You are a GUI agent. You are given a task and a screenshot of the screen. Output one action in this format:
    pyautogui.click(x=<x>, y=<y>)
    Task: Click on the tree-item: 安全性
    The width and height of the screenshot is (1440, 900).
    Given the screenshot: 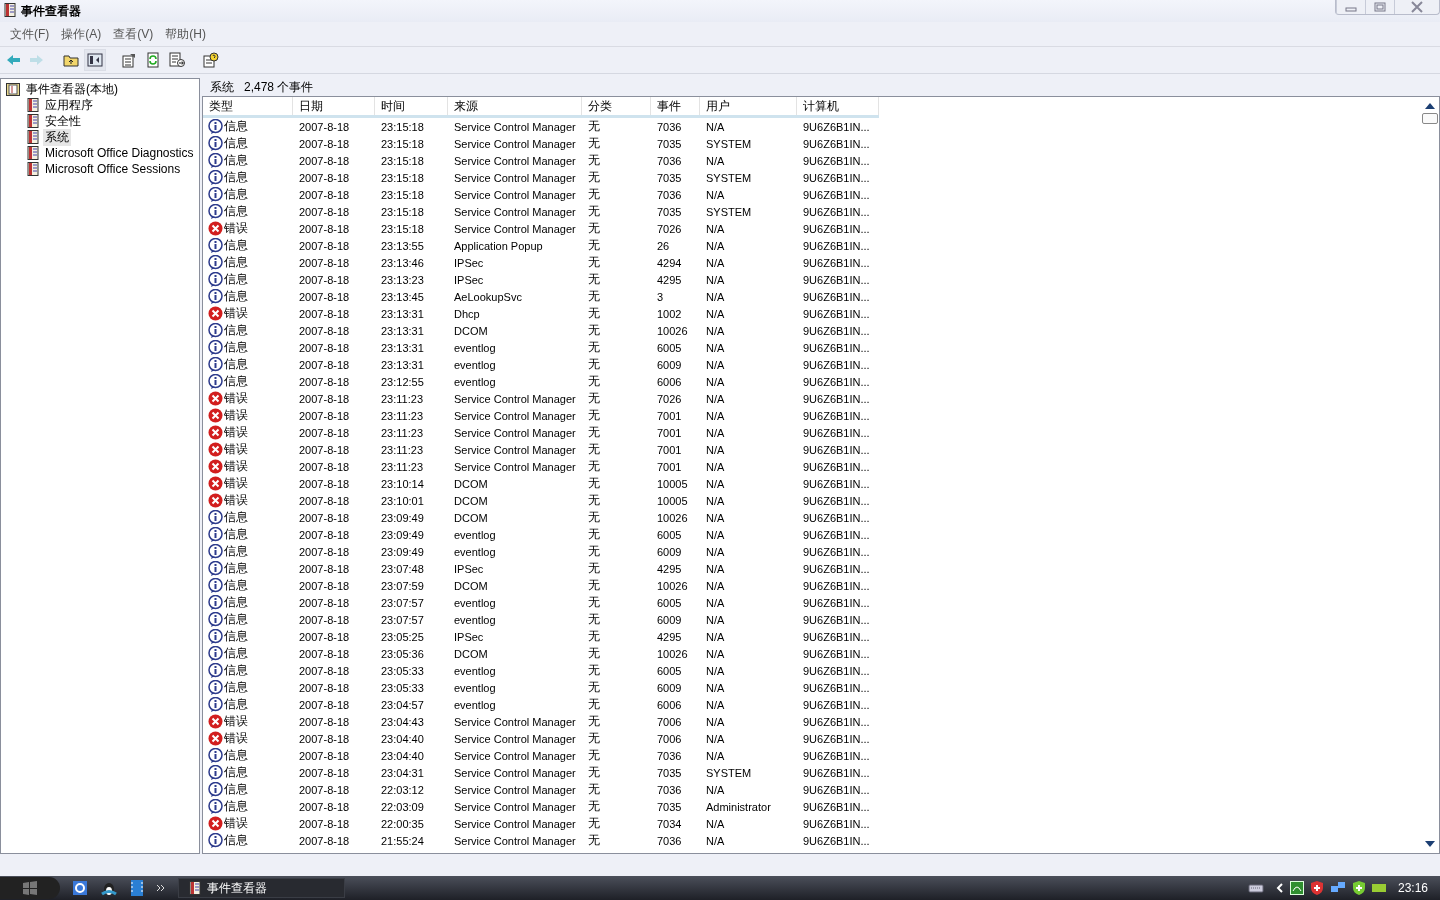 What is the action you would take?
    pyautogui.click(x=63, y=121)
    